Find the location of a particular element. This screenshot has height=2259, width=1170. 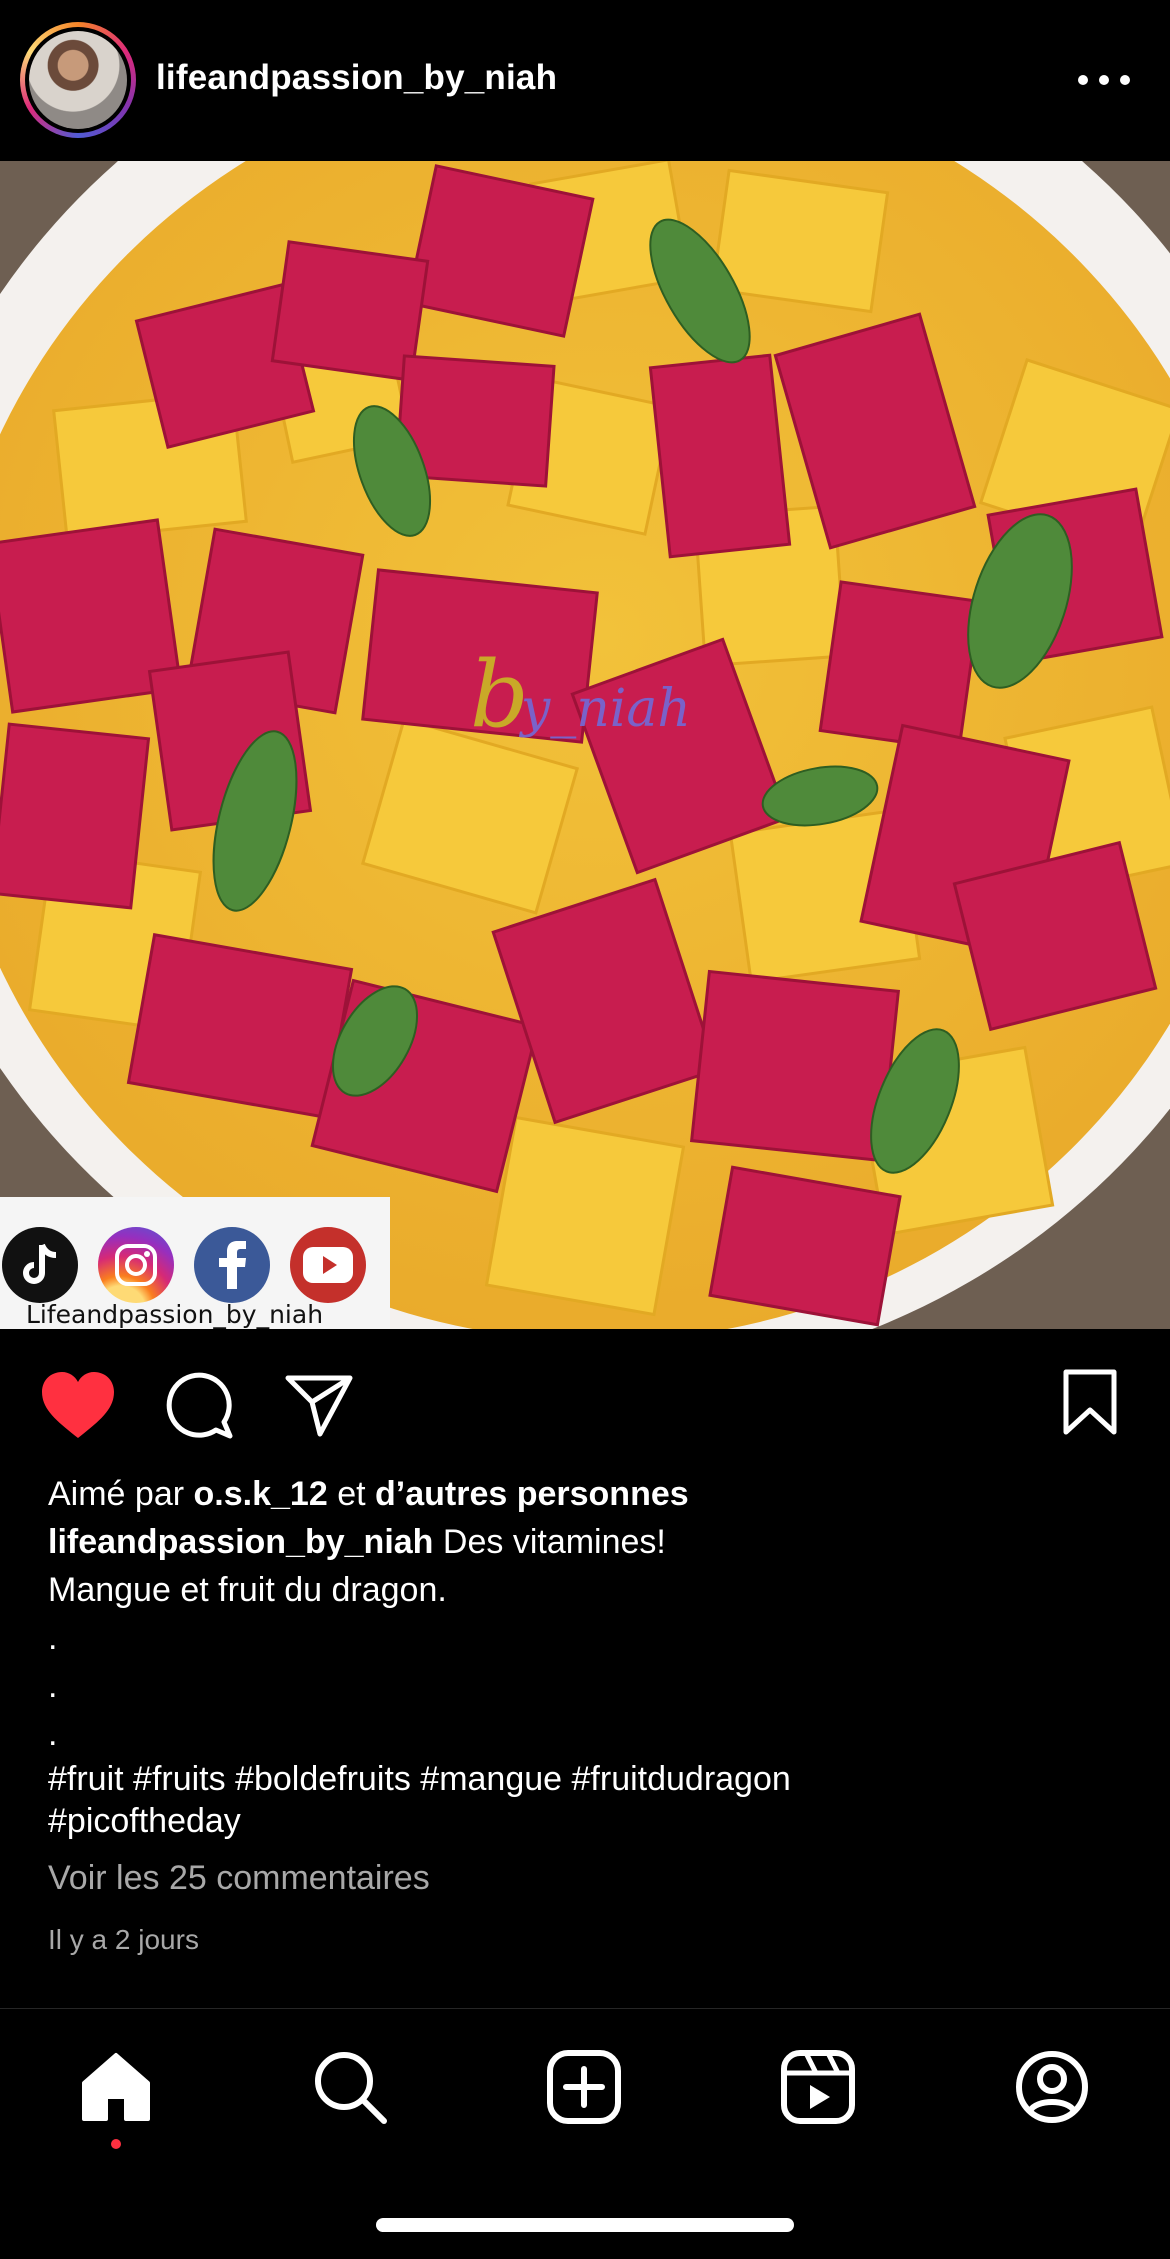

likes-user: o.s.k_12 is located at coordinates (261, 1494).